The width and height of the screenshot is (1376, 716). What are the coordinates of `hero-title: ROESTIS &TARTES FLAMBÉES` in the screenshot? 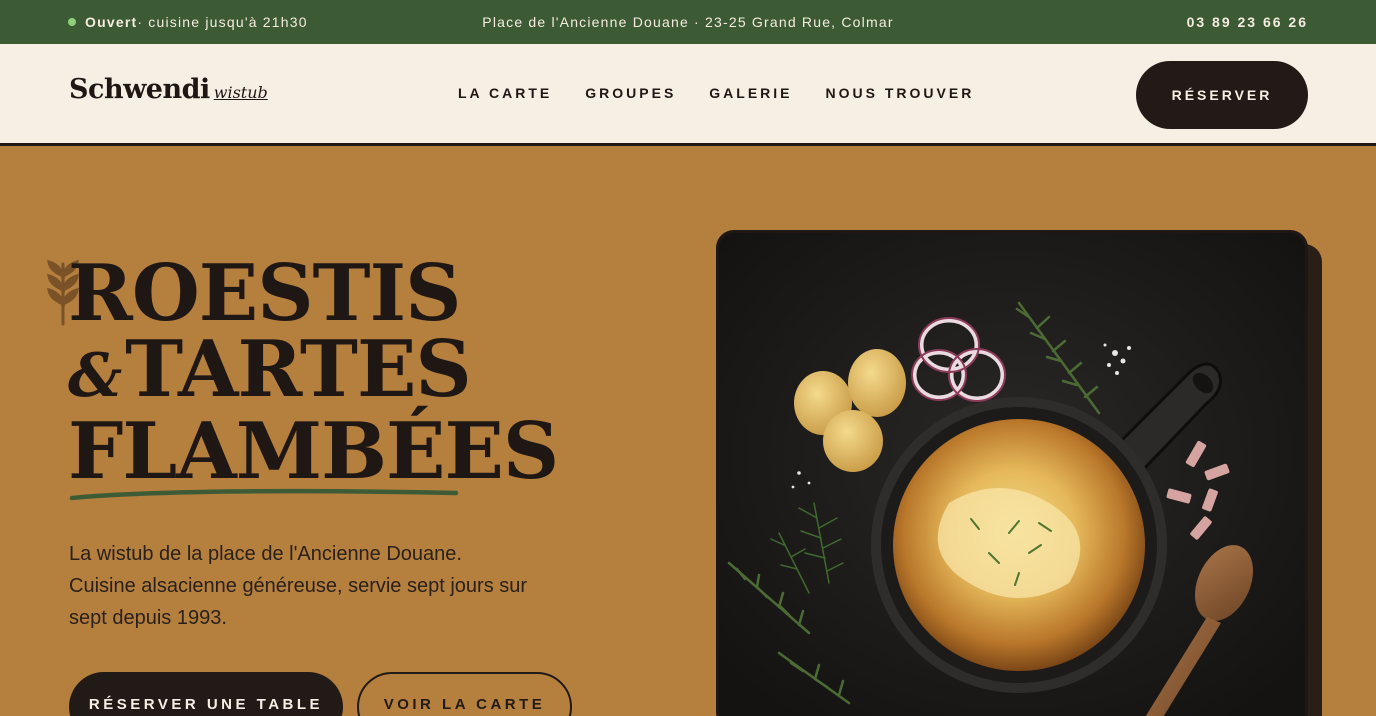 It's located at (313, 372).